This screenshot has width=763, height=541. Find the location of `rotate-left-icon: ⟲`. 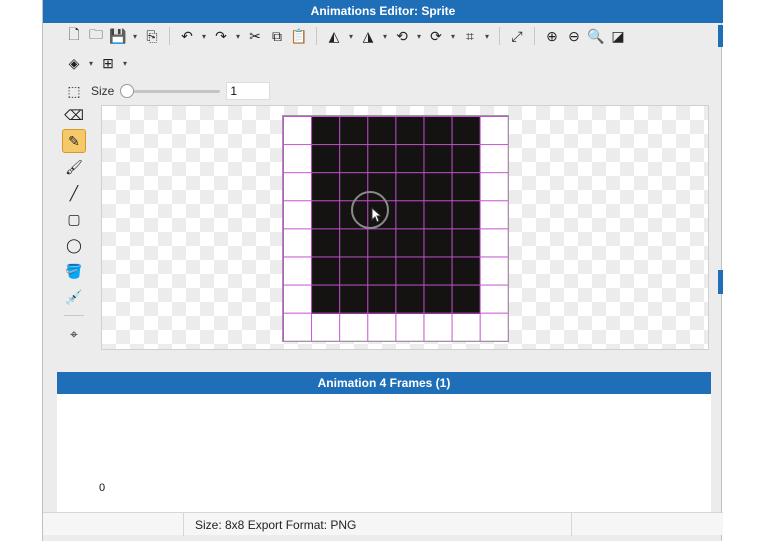

rotate-left-icon: ⟲ is located at coordinates (402, 36).